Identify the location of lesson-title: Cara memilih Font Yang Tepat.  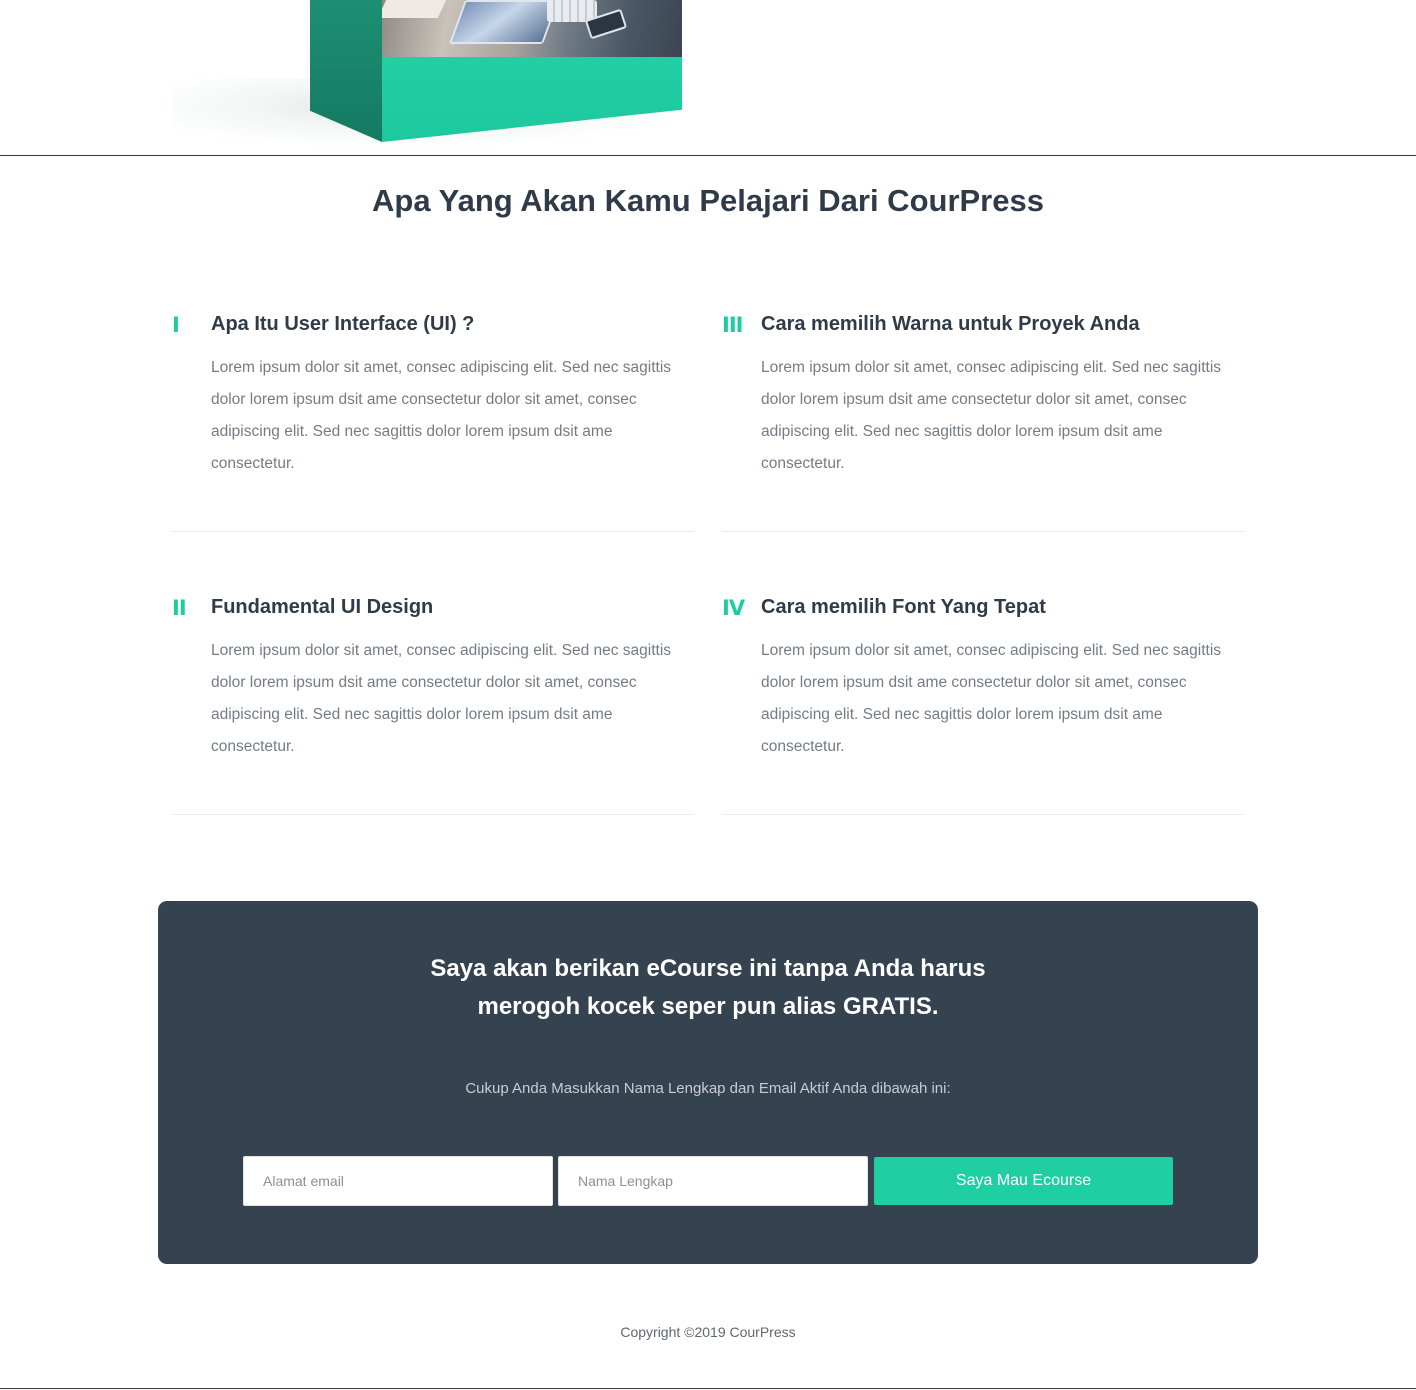
(903, 607).